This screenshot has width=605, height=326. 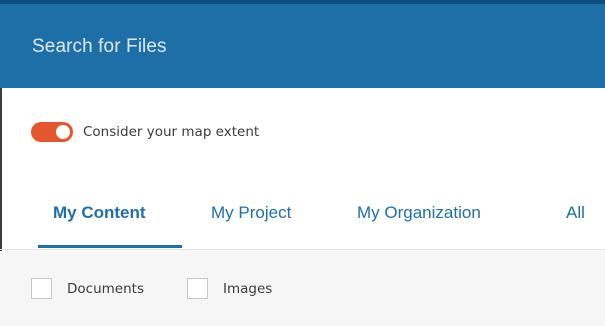 I want to click on map-extent-toggle-row: Consider your map extent, so click(x=145, y=132).